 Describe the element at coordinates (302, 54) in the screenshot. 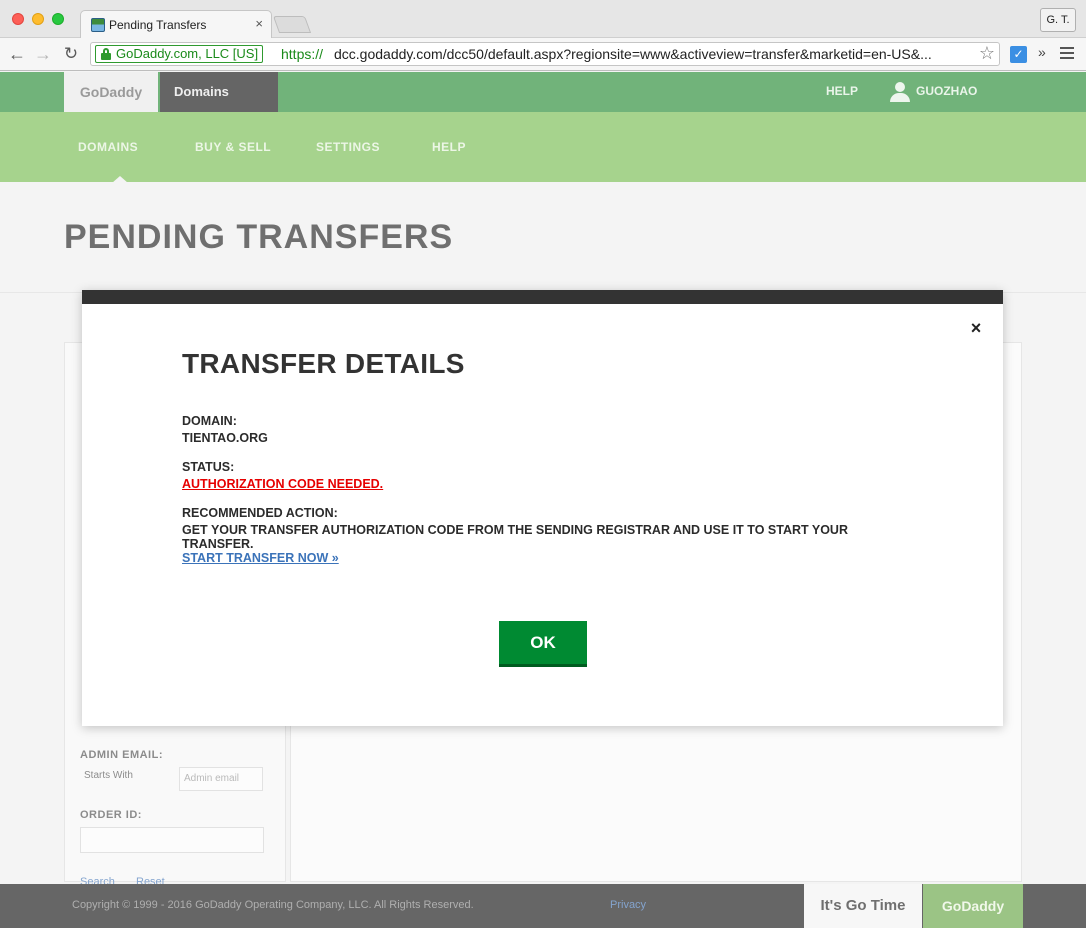

I see `url-scheme: https://` at that location.